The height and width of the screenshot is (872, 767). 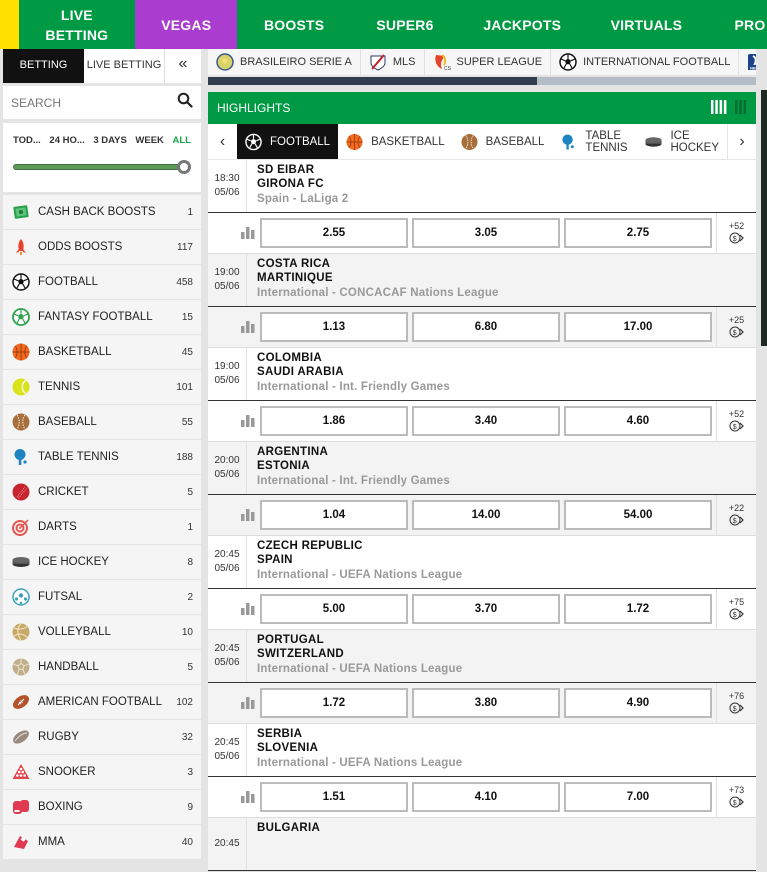 I want to click on draw-odds-button: 3.05, so click(x=486, y=233).